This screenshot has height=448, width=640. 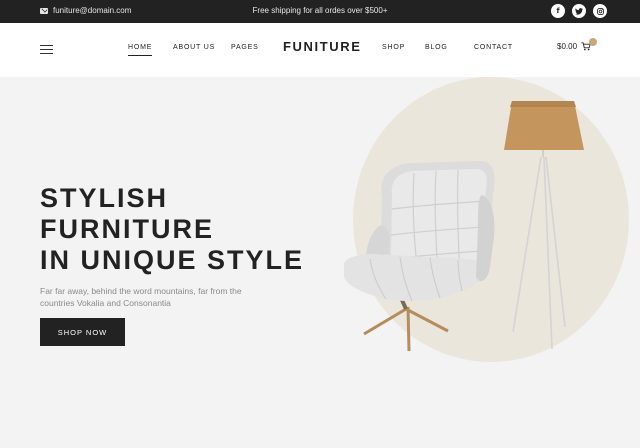 What do you see at coordinates (593, 42) in the screenshot?
I see `cart-count-badge` at bounding box center [593, 42].